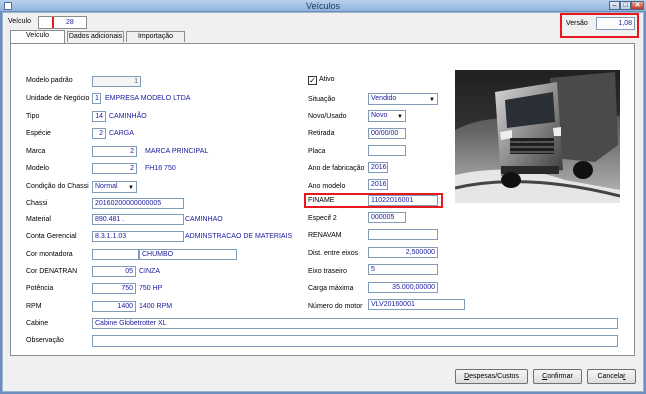 The height and width of the screenshot is (394, 646). Describe the element at coordinates (37, 36) in the screenshot. I see `tab-veiculo: Veículo` at that location.